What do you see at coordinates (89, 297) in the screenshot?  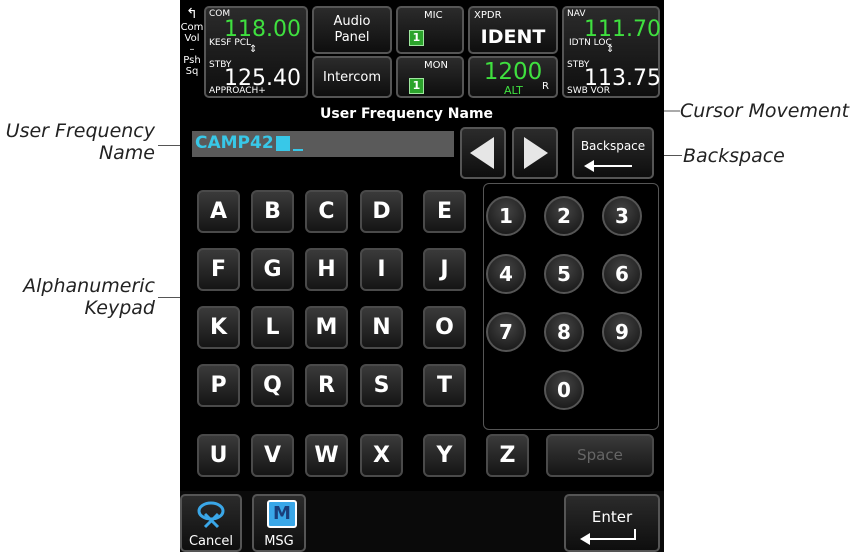 I see `callout-alphanumeric-keypad: Alphanumeric Keypad` at bounding box center [89, 297].